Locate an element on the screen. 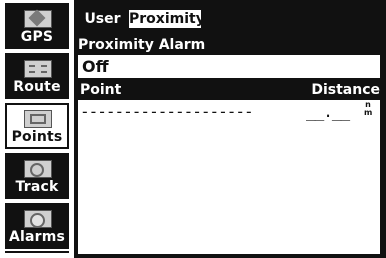  proximity-alarm-field: Off is located at coordinates (229, 66).